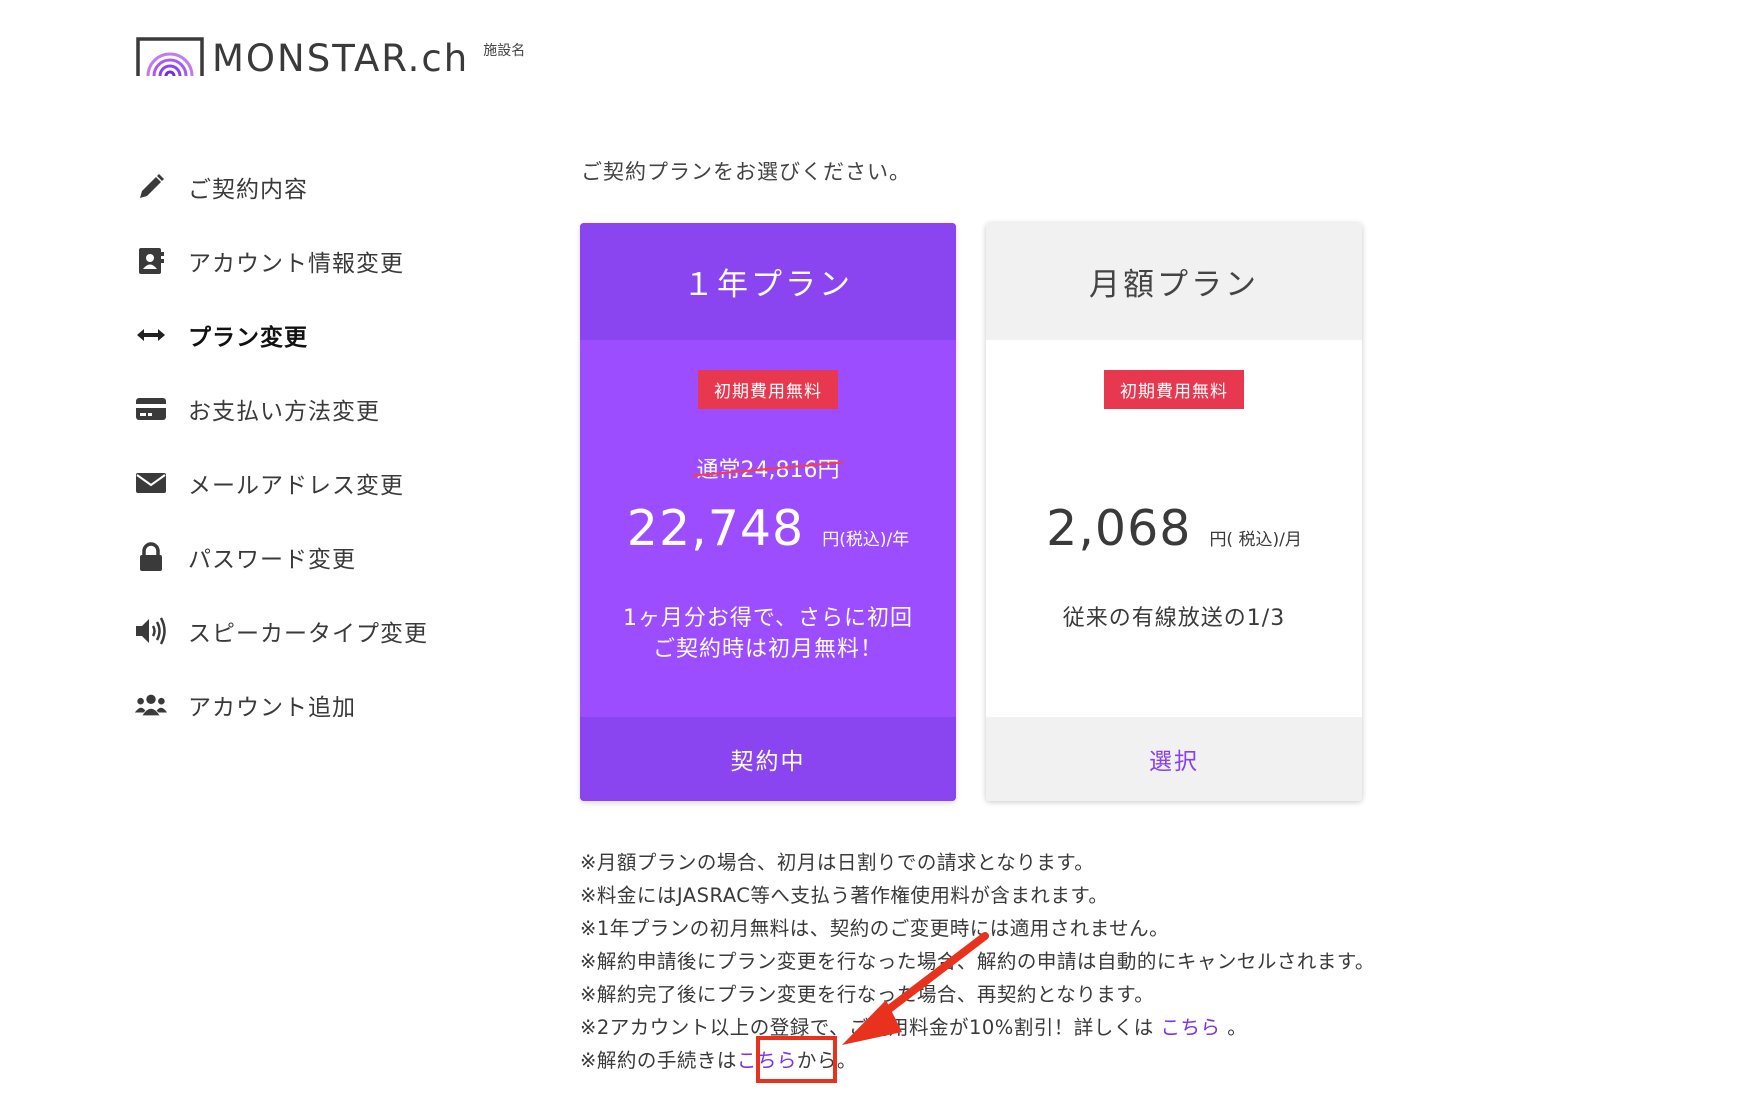 This screenshot has width=1744, height=1110. What do you see at coordinates (324, 187) in the screenshot?
I see `sidebar-item-contract: ご契約内容` at bounding box center [324, 187].